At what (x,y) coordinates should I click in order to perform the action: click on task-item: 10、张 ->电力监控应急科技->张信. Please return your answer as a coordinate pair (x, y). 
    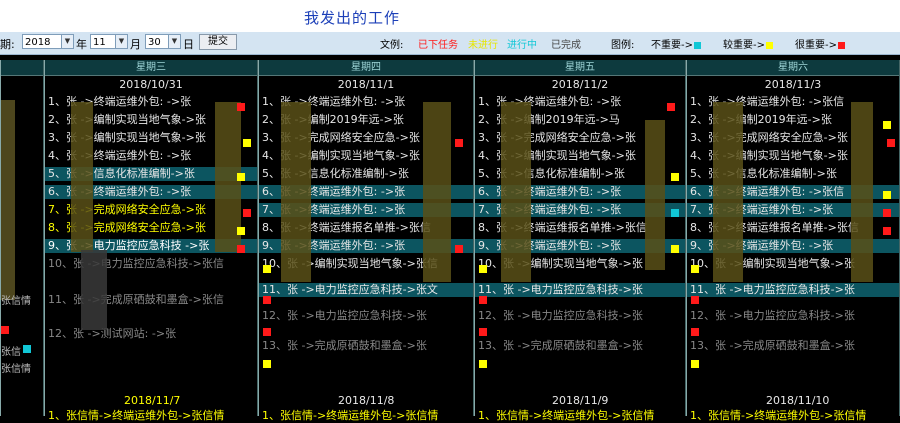
    Looking at the image, I should click on (151, 273).